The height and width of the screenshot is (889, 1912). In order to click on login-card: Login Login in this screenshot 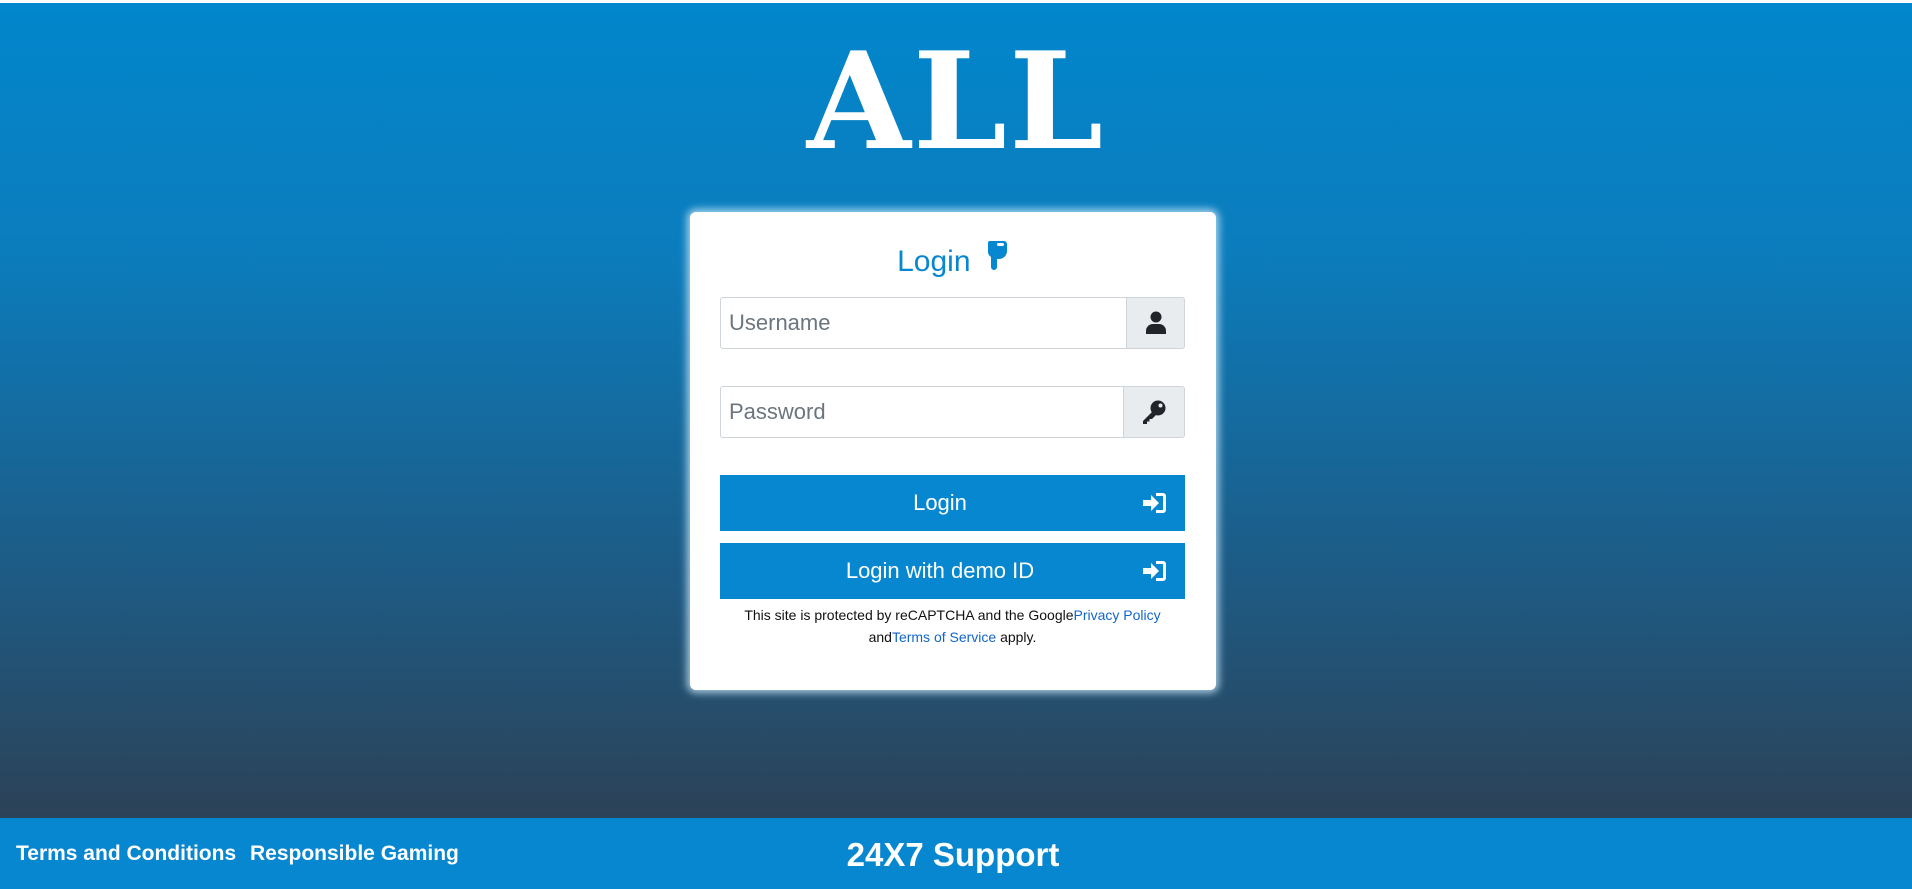, I will do `click(953, 451)`.